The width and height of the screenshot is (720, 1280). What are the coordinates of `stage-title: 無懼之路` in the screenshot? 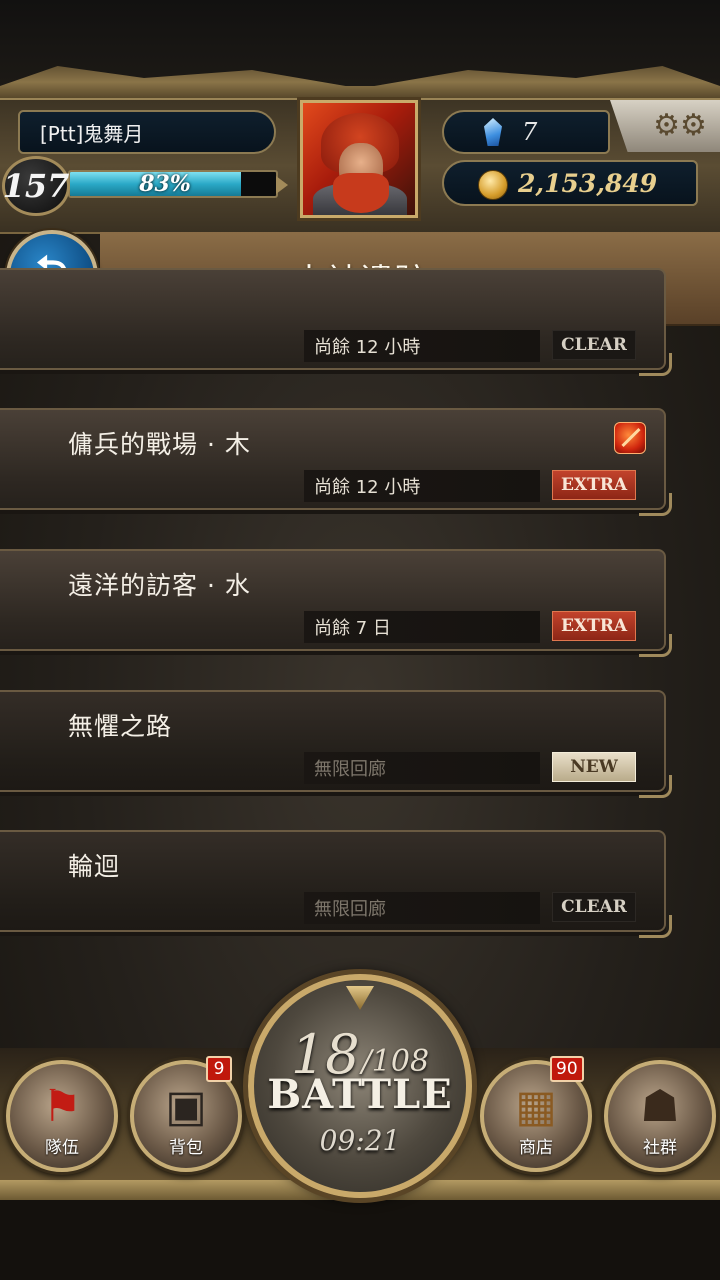 It's located at (120, 726).